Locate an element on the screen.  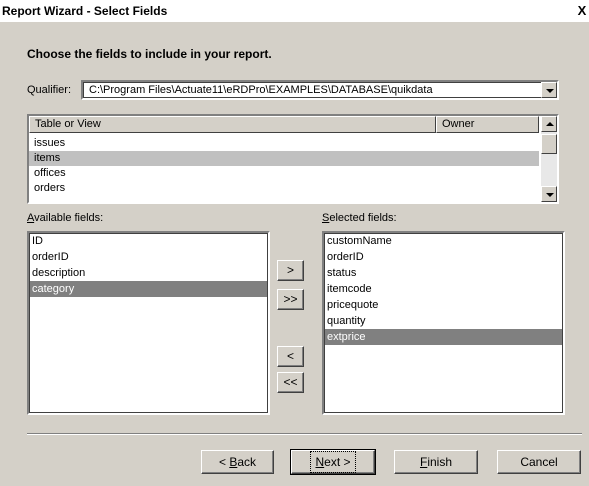
title-bar: Report Wizard - Select Fields X is located at coordinates (294, 11).